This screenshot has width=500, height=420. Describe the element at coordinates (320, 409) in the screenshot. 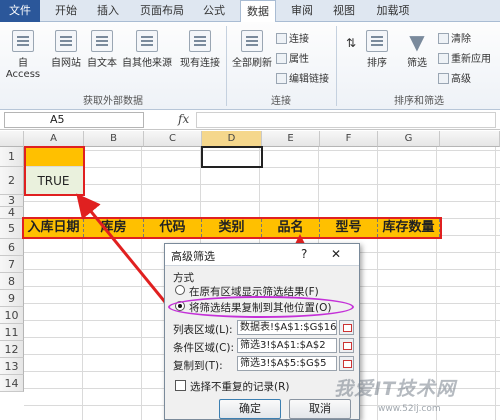

I see `cancel-button: 取消` at that location.